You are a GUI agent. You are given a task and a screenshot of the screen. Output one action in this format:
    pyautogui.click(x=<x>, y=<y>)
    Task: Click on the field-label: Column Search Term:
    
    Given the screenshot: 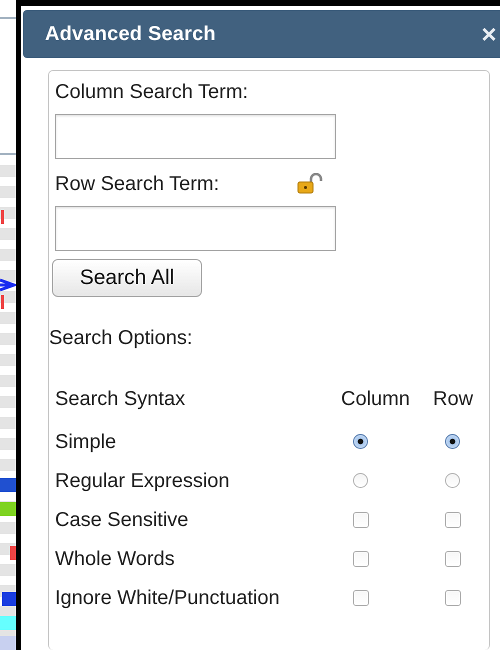 What is the action you would take?
    pyautogui.click(x=151, y=92)
    